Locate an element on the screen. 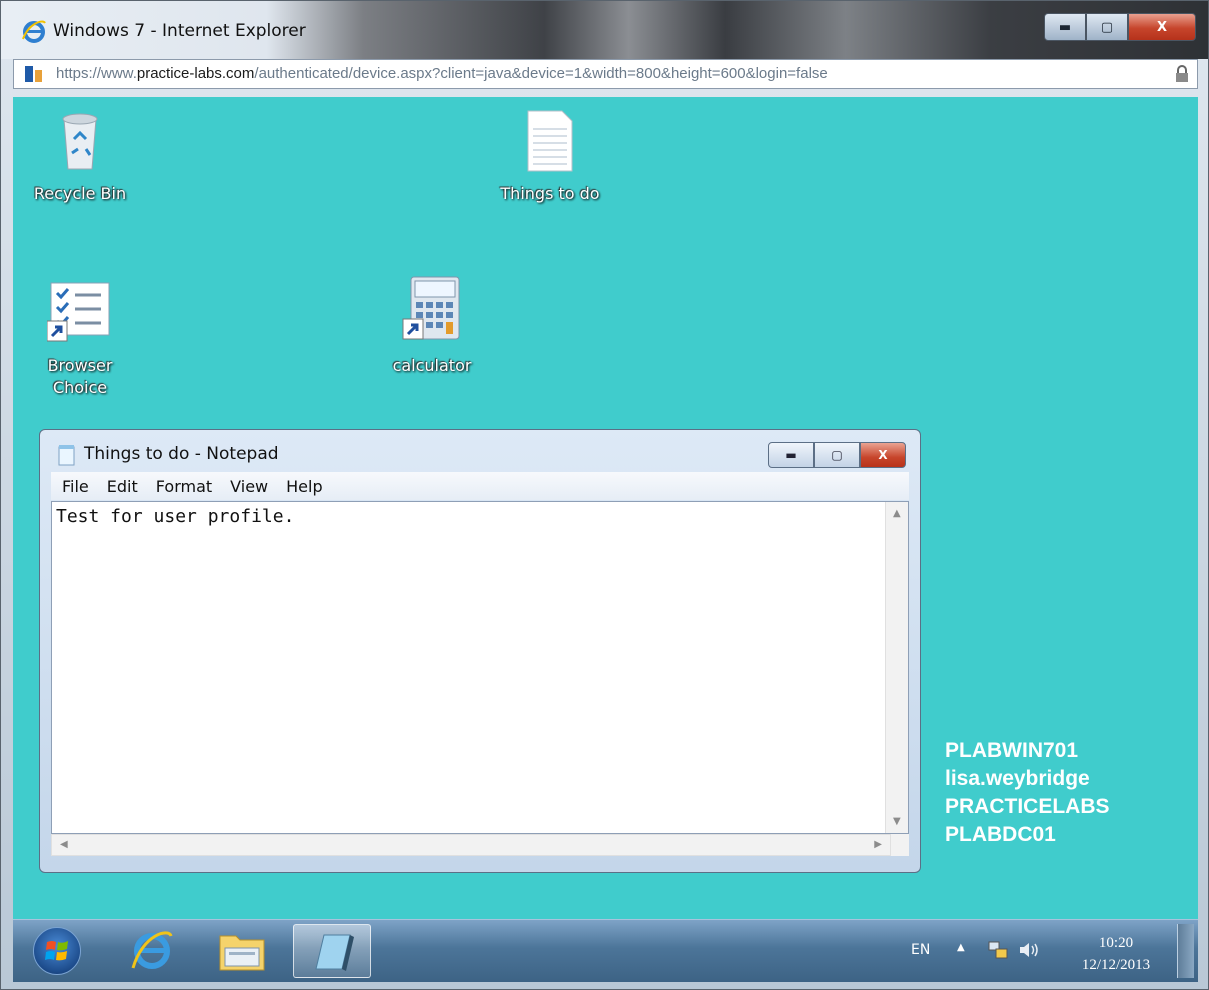  network-icon is located at coordinates (998, 950).